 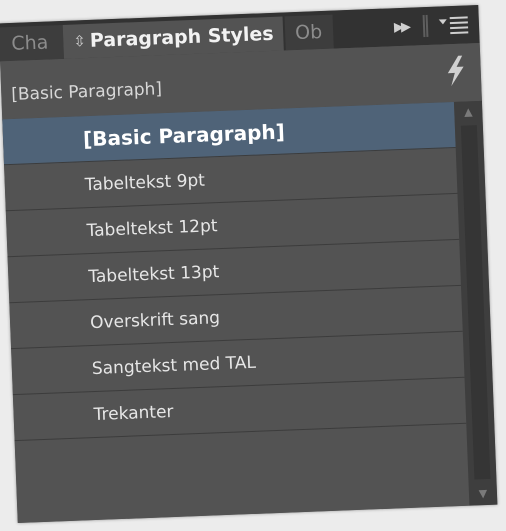 I want to click on tab-character: Cha, so click(x=32, y=43).